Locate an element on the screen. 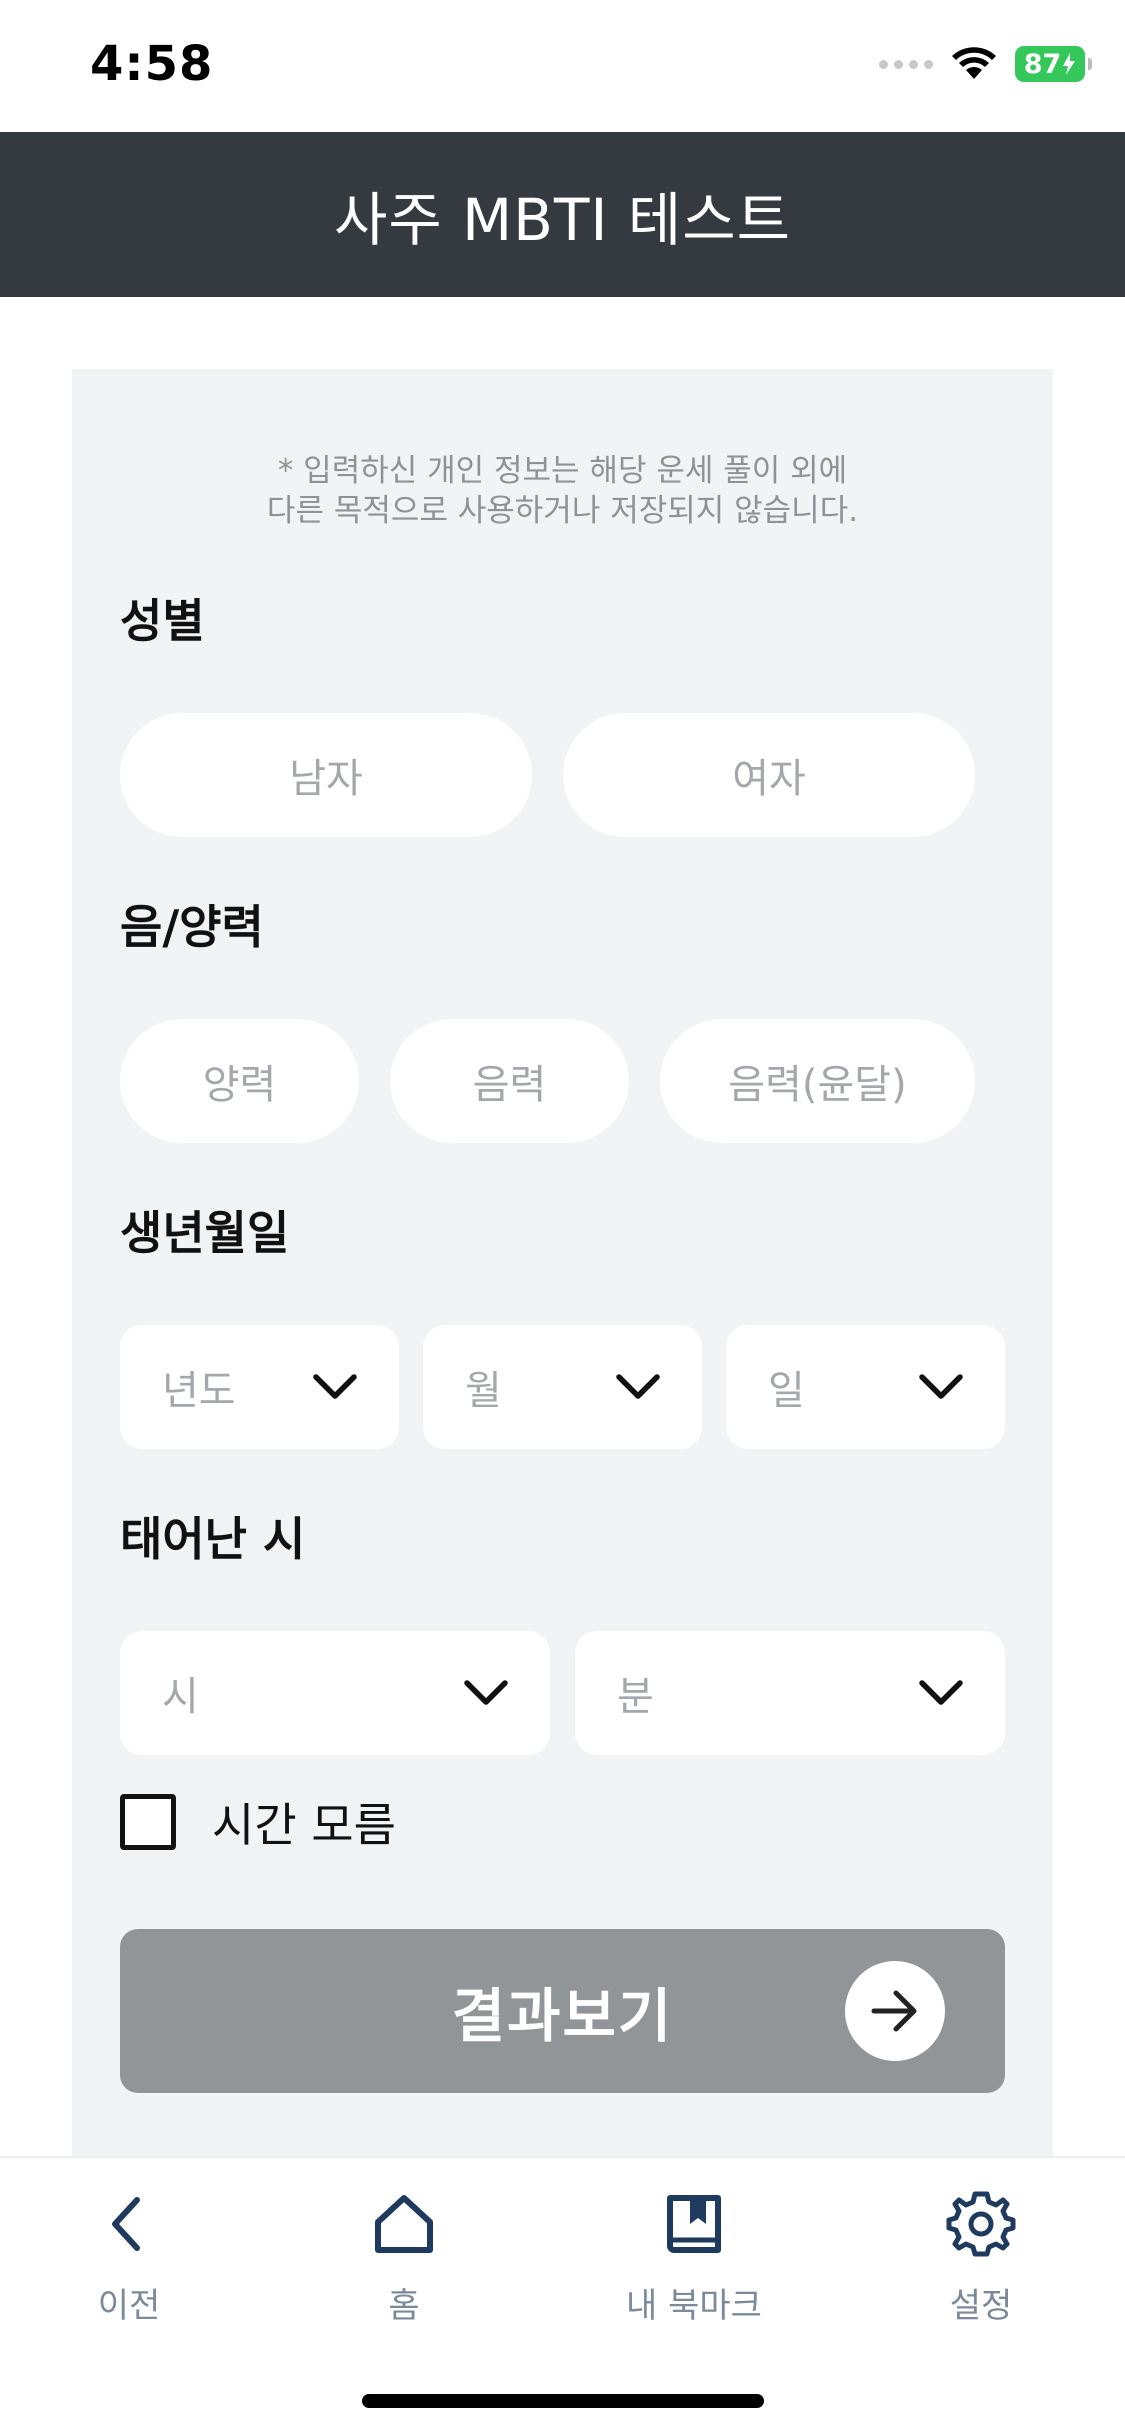 This screenshot has width=1125, height=2436. gender-male-button: 남자 is located at coordinates (326, 775).